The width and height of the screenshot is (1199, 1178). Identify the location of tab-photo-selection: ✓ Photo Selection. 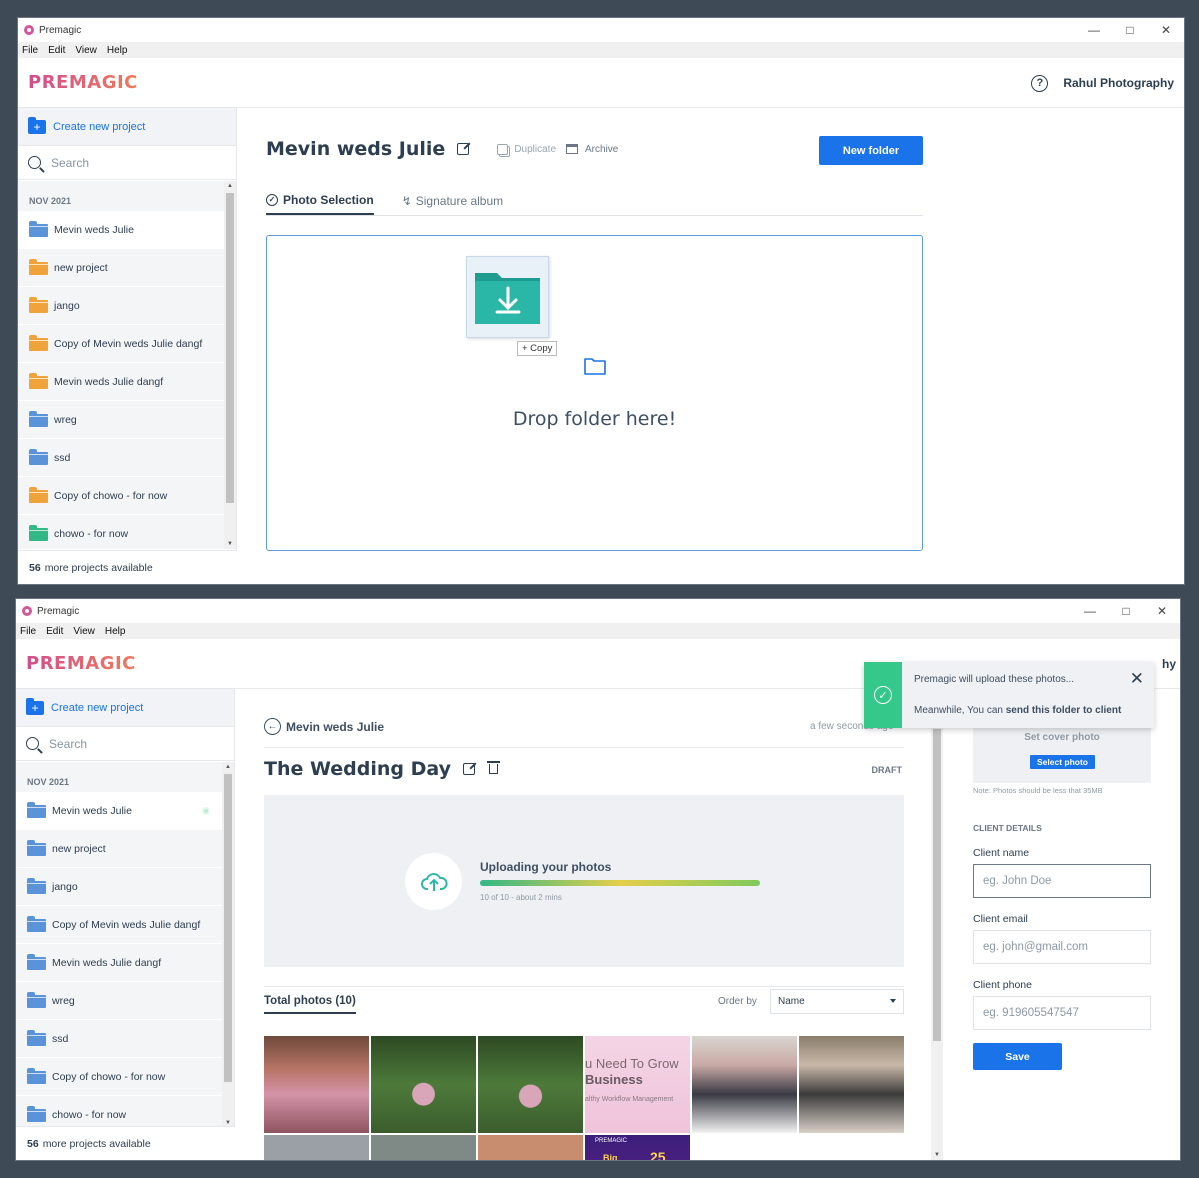
(320, 204).